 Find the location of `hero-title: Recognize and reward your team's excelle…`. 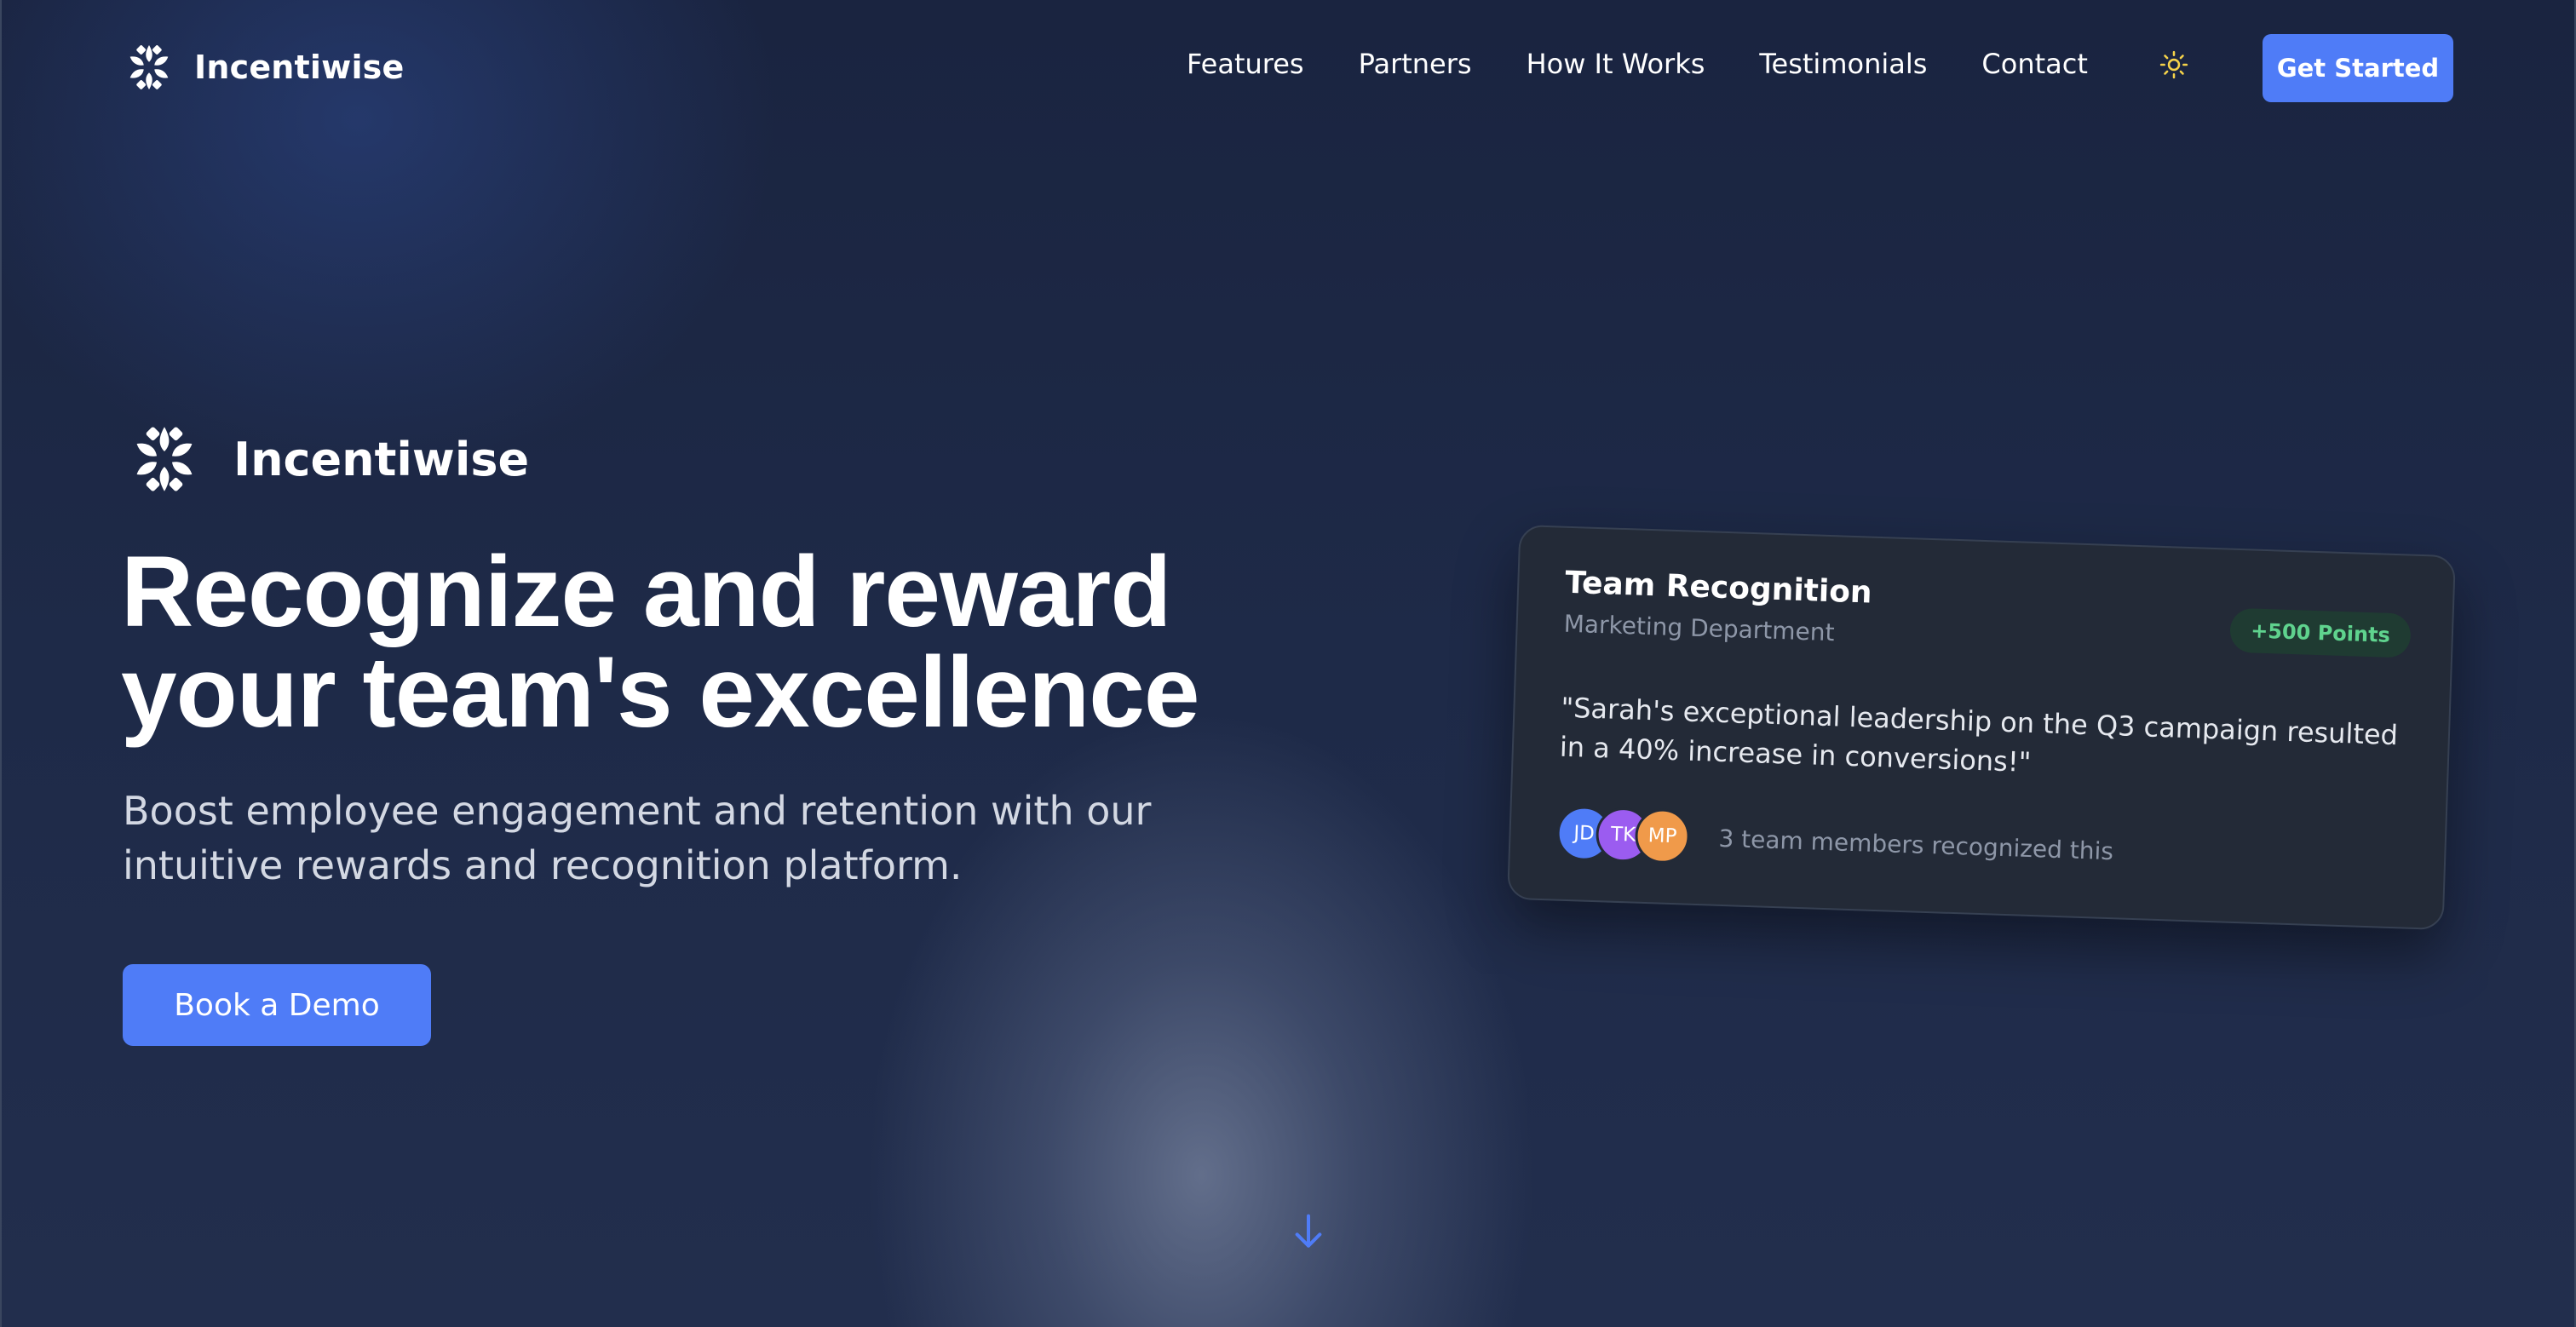

hero-title: Recognize and reward your team's excelle… is located at coordinates (803, 642).